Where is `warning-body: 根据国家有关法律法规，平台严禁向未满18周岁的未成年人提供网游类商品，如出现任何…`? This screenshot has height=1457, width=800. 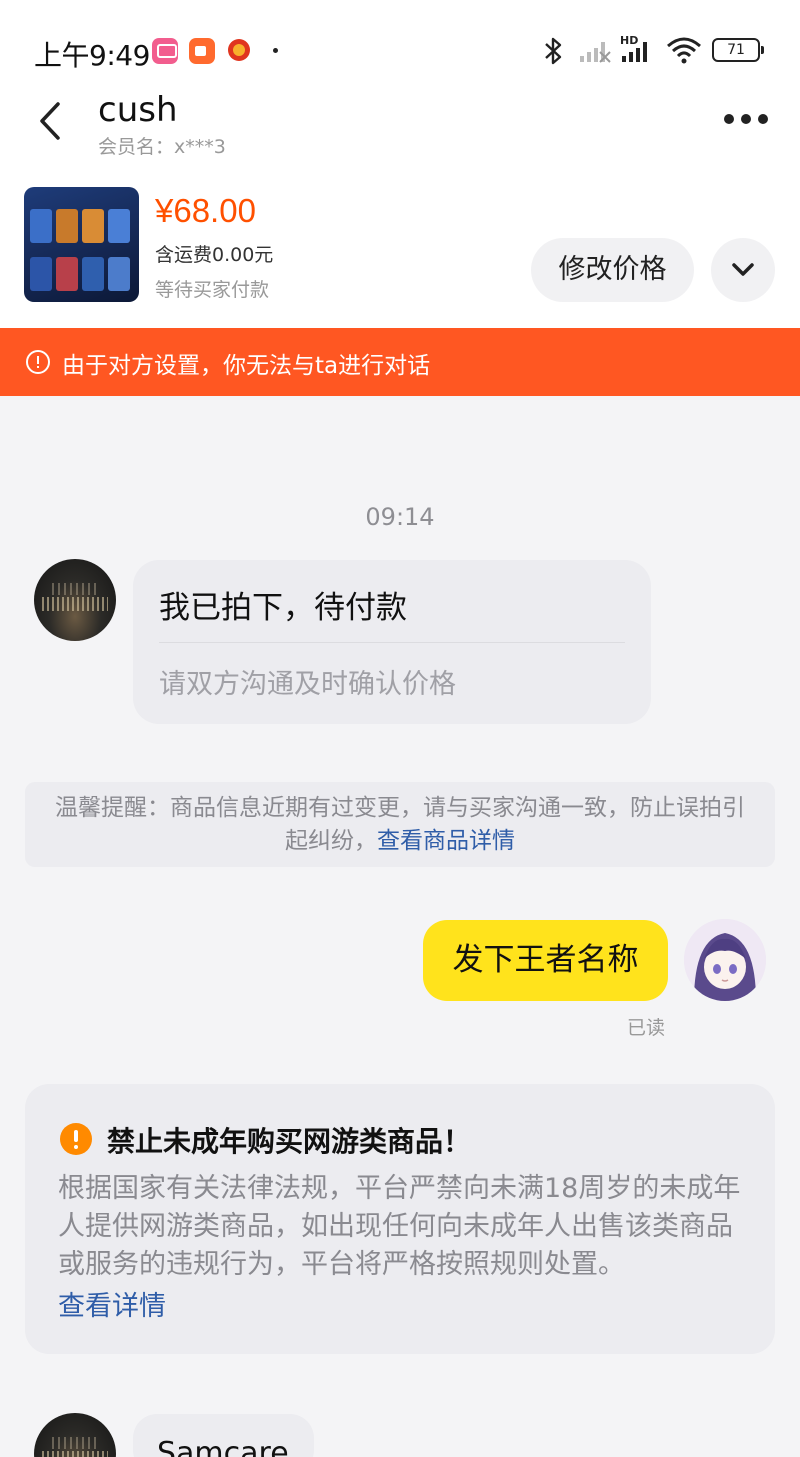
warning-body: 根据国家有关法律法规，平台严禁向未满18周岁的未成年人提供网游类商品，如出现任何… is located at coordinates (399, 1226).